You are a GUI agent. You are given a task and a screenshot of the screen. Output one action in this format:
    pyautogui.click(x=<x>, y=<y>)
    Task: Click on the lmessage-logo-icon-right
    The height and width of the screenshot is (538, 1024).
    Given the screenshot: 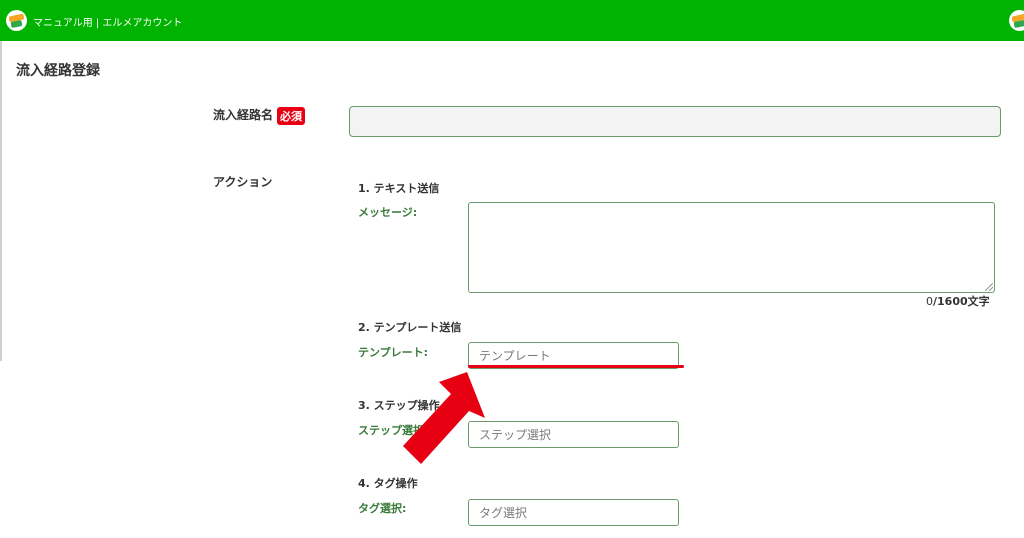 What is the action you would take?
    pyautogui.click(x=1016, y=20)
    